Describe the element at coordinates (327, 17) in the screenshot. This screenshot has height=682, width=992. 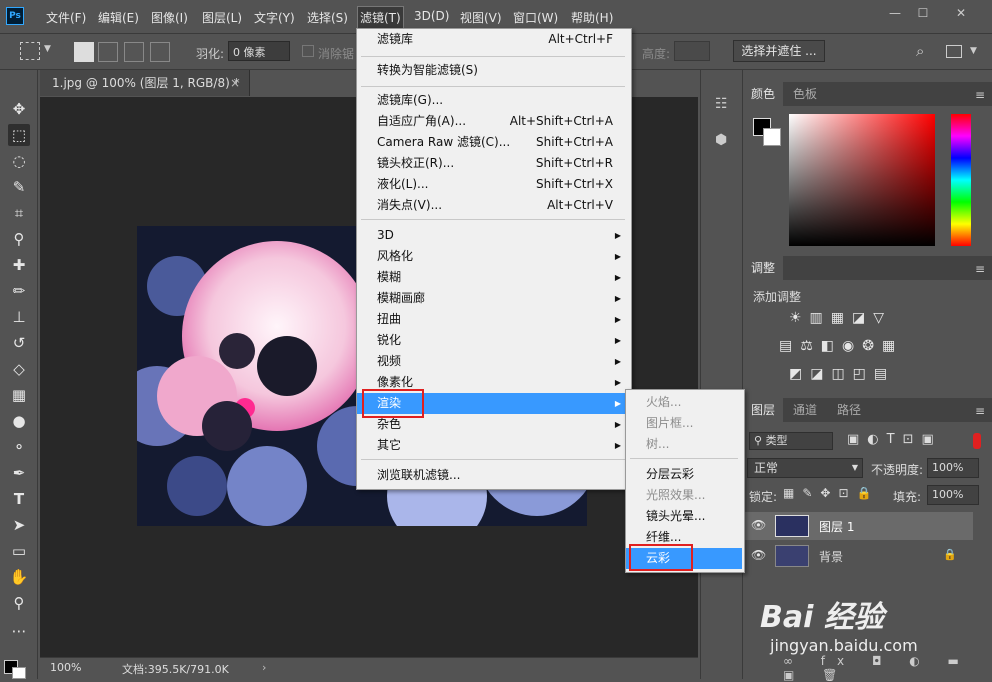
I see `menu-select: 选择(S)` at that location.